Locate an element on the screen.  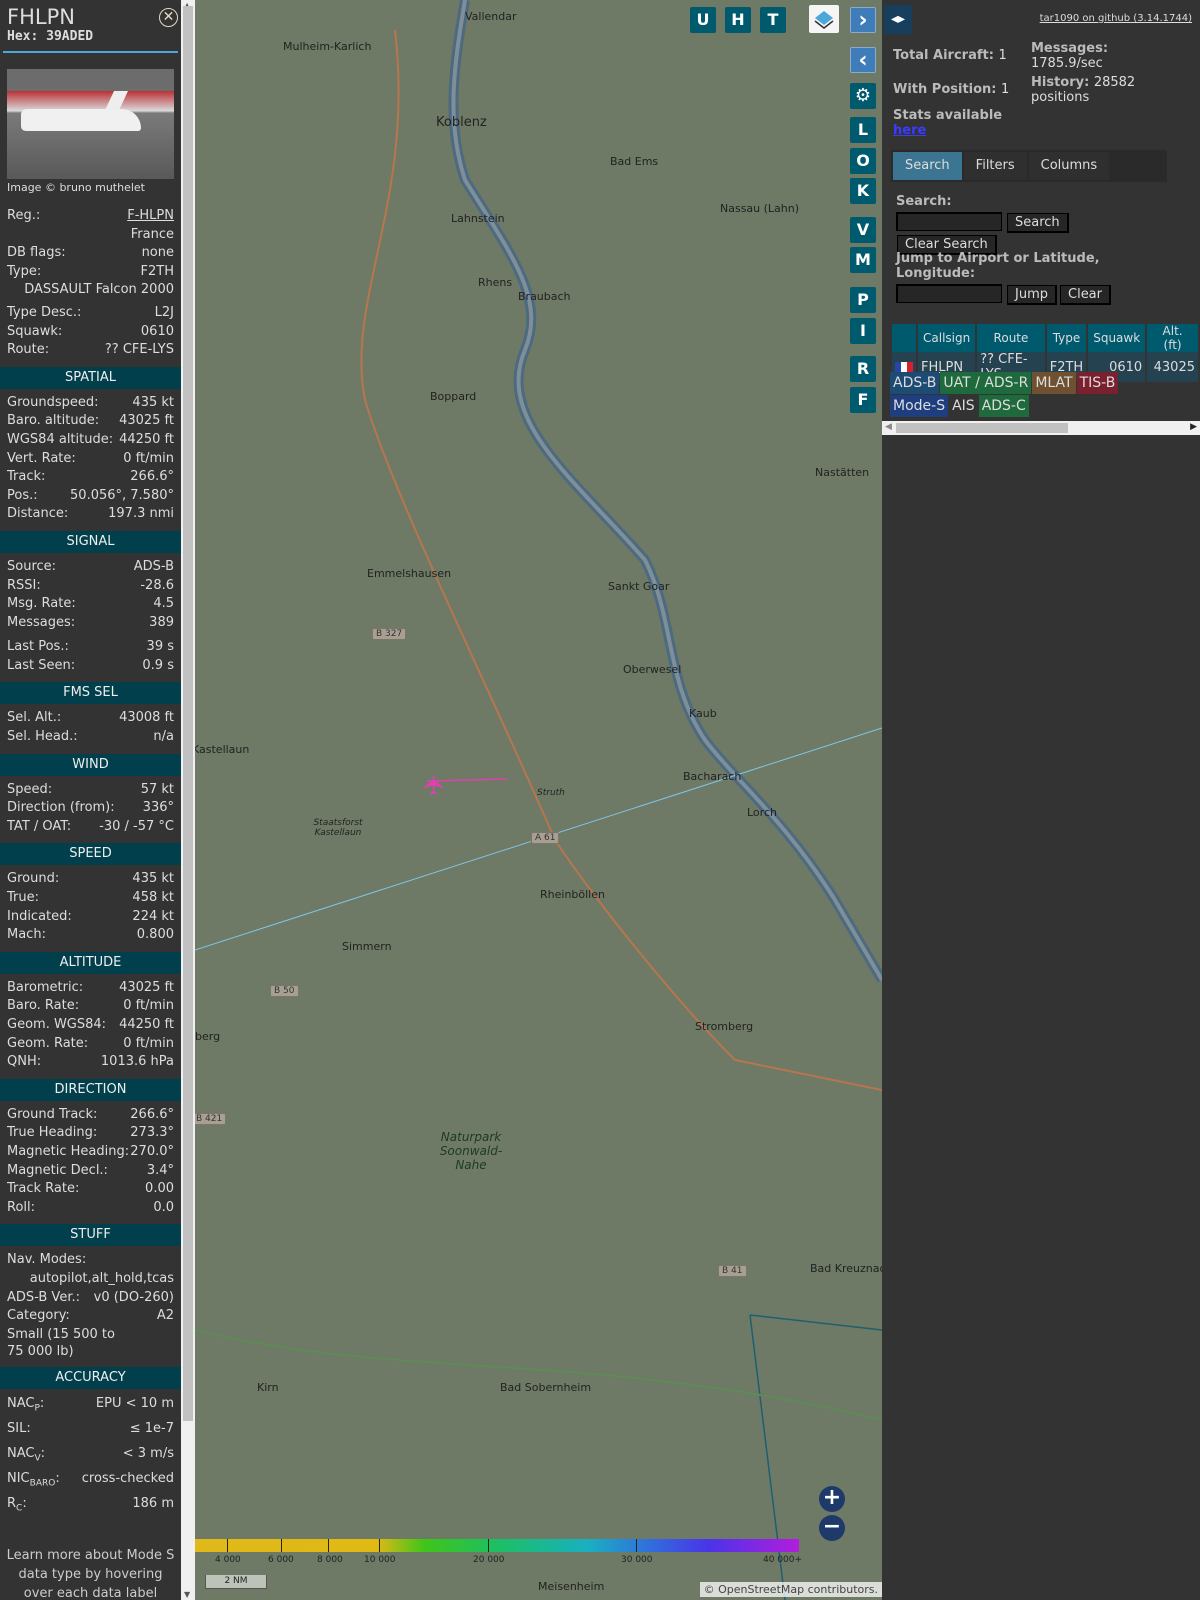
col-alt: Alt. (ft) is located at coordinates (1172, 338).